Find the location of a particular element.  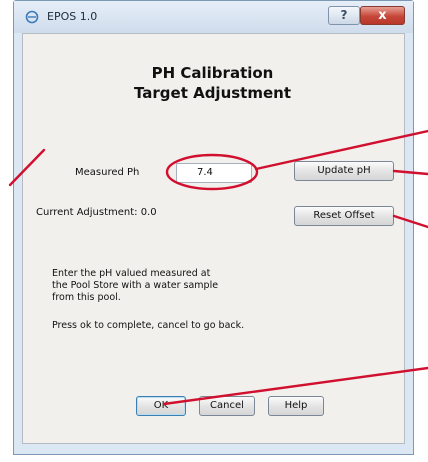

measured-ph-highlight-ellipse is located at coordinates (212, 172).